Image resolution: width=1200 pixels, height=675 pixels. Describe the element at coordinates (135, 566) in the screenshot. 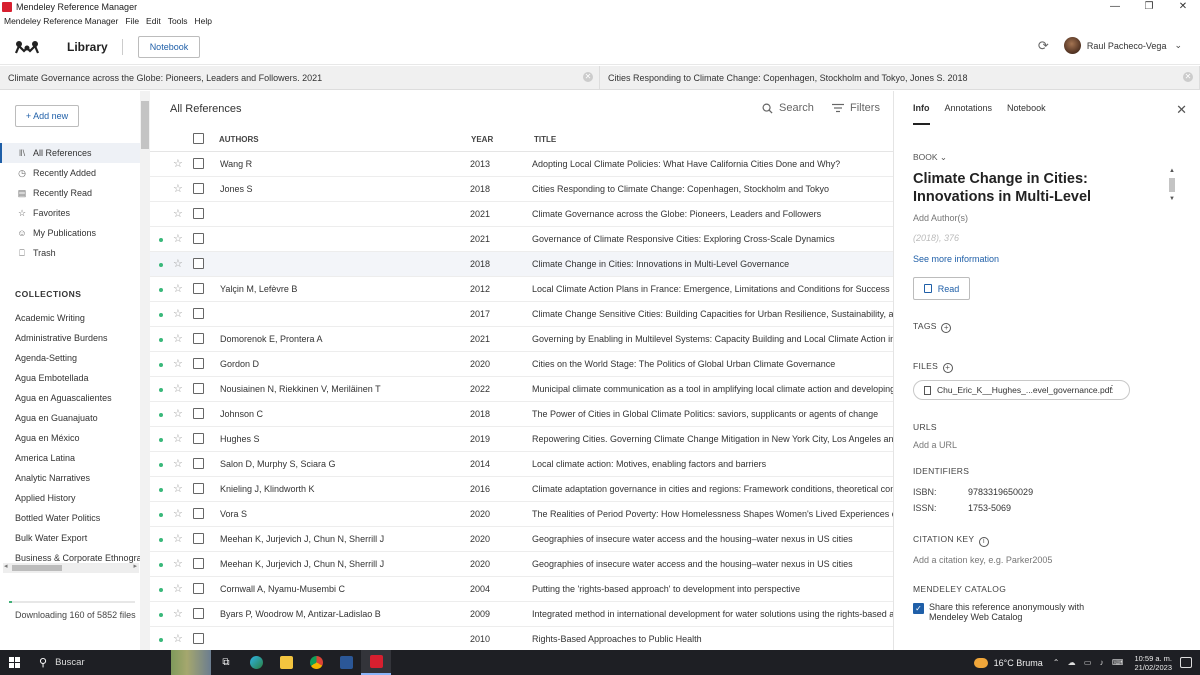

I see `scroll-right-icon: ▸` at that location.